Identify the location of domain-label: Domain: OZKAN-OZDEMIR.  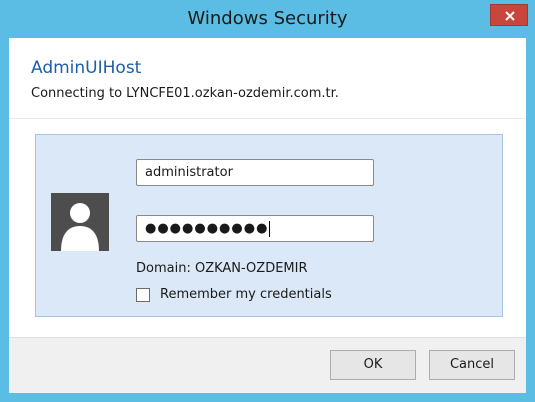
(222, 268).